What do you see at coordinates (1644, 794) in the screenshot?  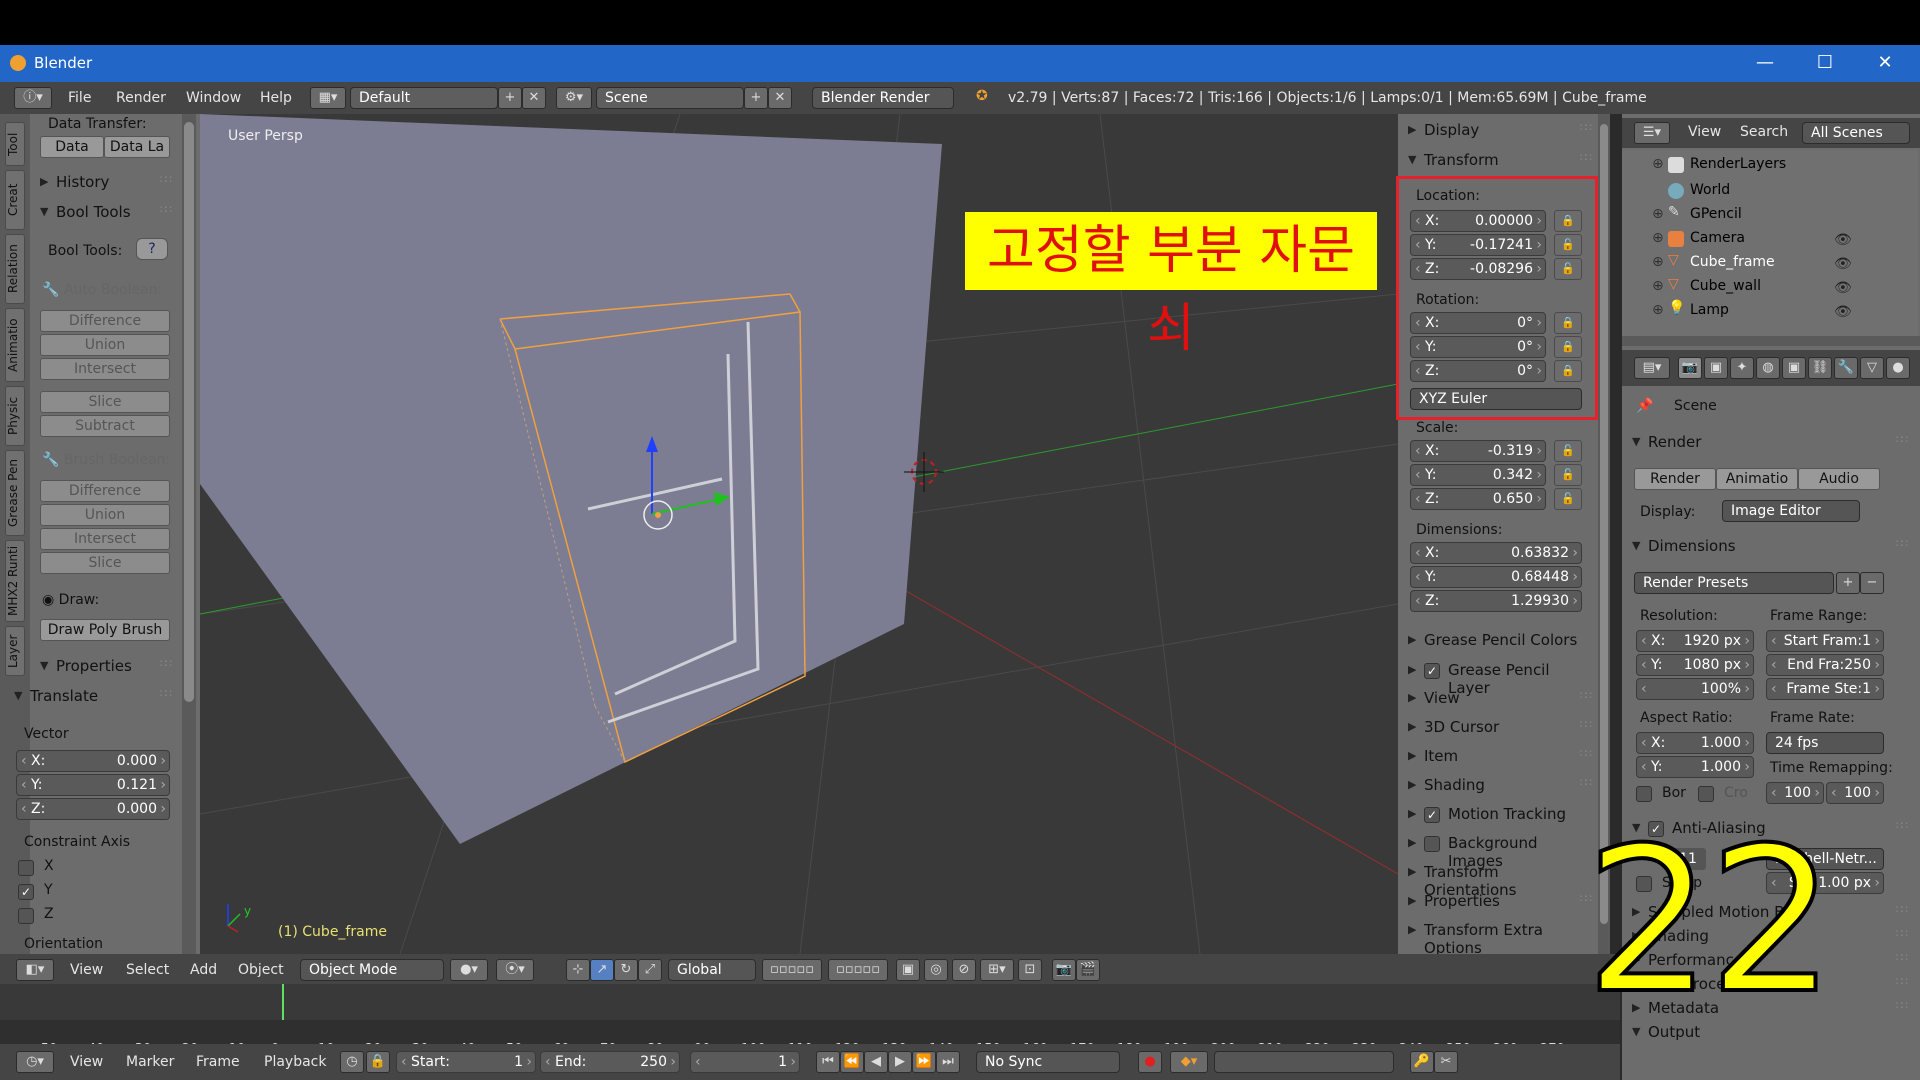 I see `border-checkbox` at bounding box center [1644, 794].